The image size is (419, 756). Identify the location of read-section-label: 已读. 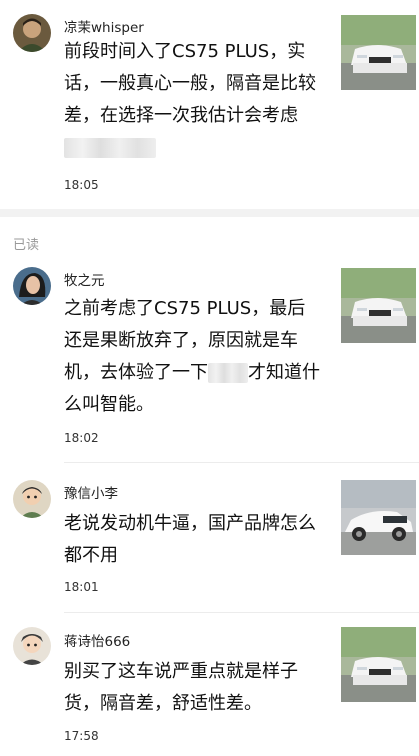
(26, 245).